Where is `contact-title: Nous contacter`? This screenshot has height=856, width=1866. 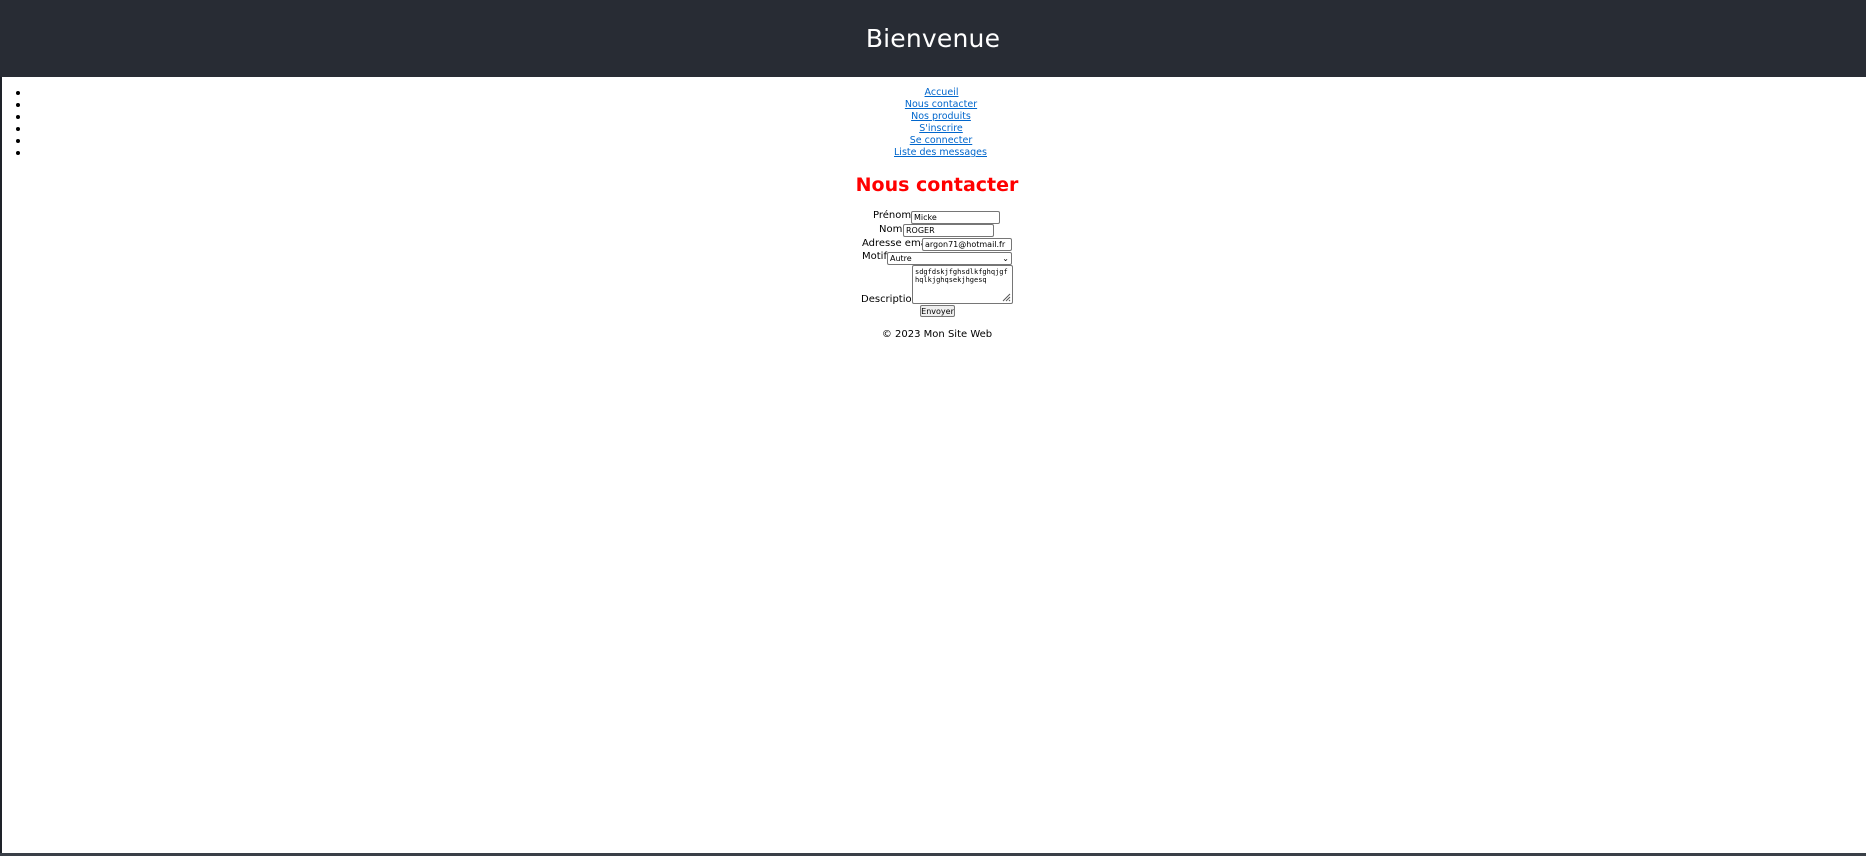
contact-title: Nous contacter is located at coordinates (937, 185).